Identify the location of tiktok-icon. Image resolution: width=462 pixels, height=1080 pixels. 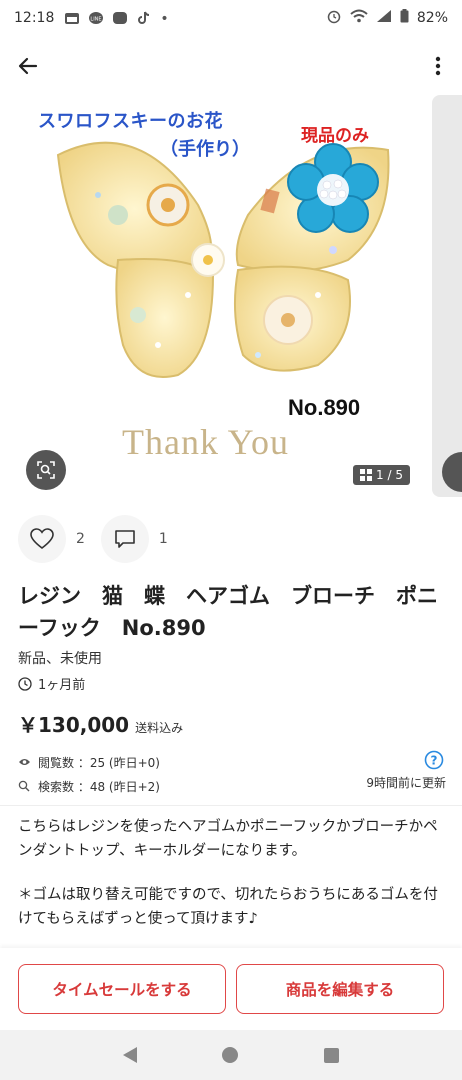
(144, 18).